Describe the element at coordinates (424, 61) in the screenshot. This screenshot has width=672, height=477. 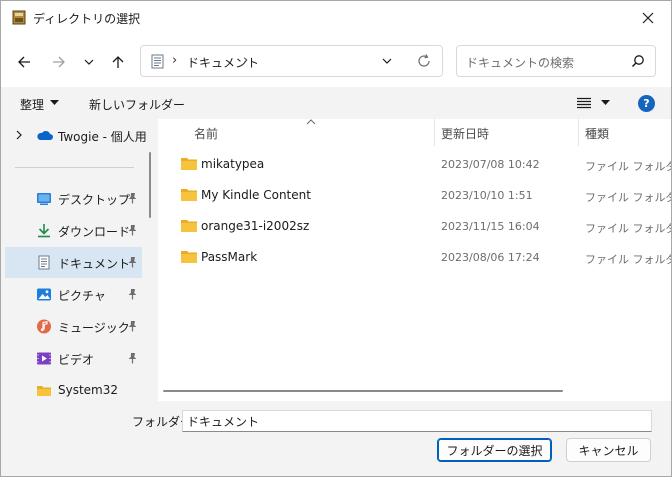
I see `refresh-icon` at that location.